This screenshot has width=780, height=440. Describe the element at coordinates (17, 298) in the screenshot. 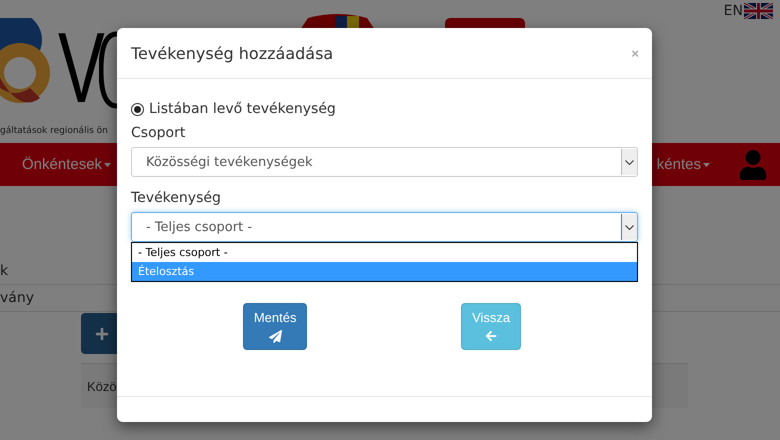

I see `row-text: vány` at that location.